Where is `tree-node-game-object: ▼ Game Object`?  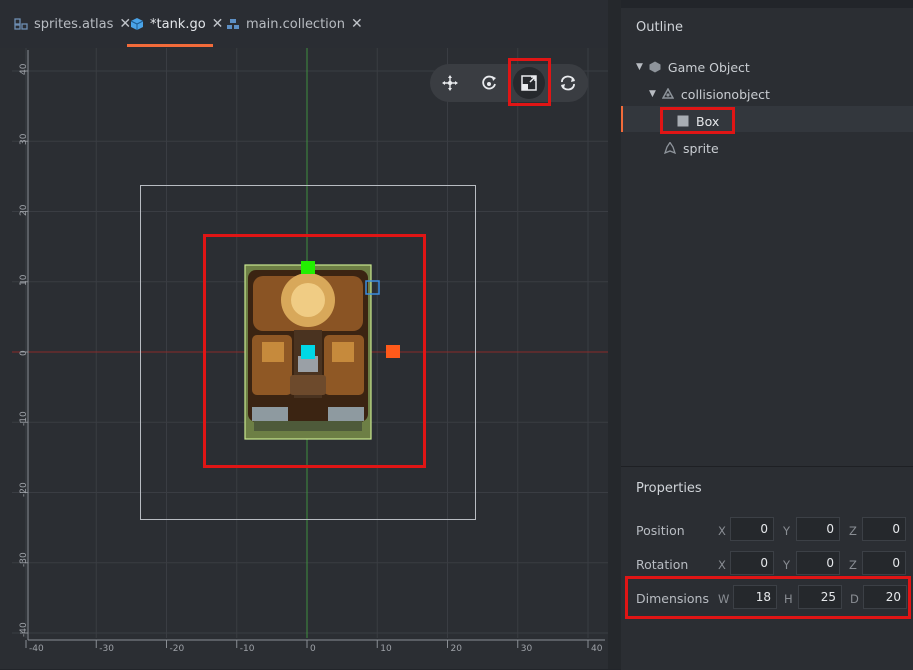
tree-node-game-object: ▼ Game Object is located at coordinates (693, 67).